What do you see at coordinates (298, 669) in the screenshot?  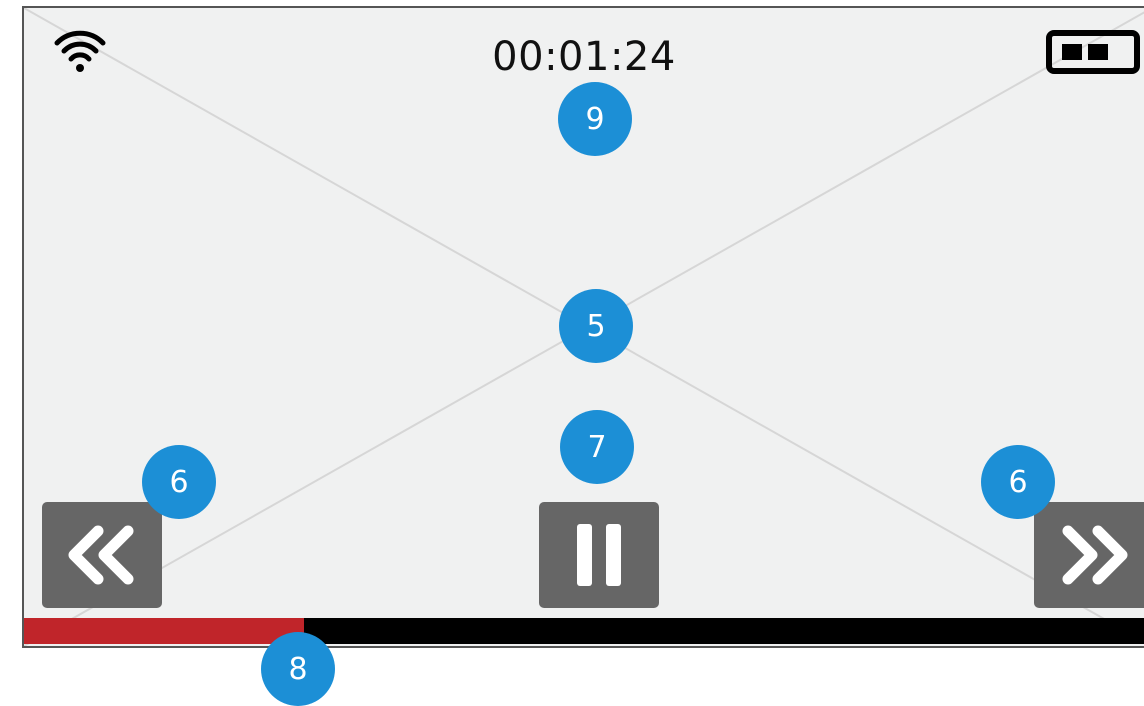 I see `annotation-badge-progress: 8` at bounding box center [298, 669].